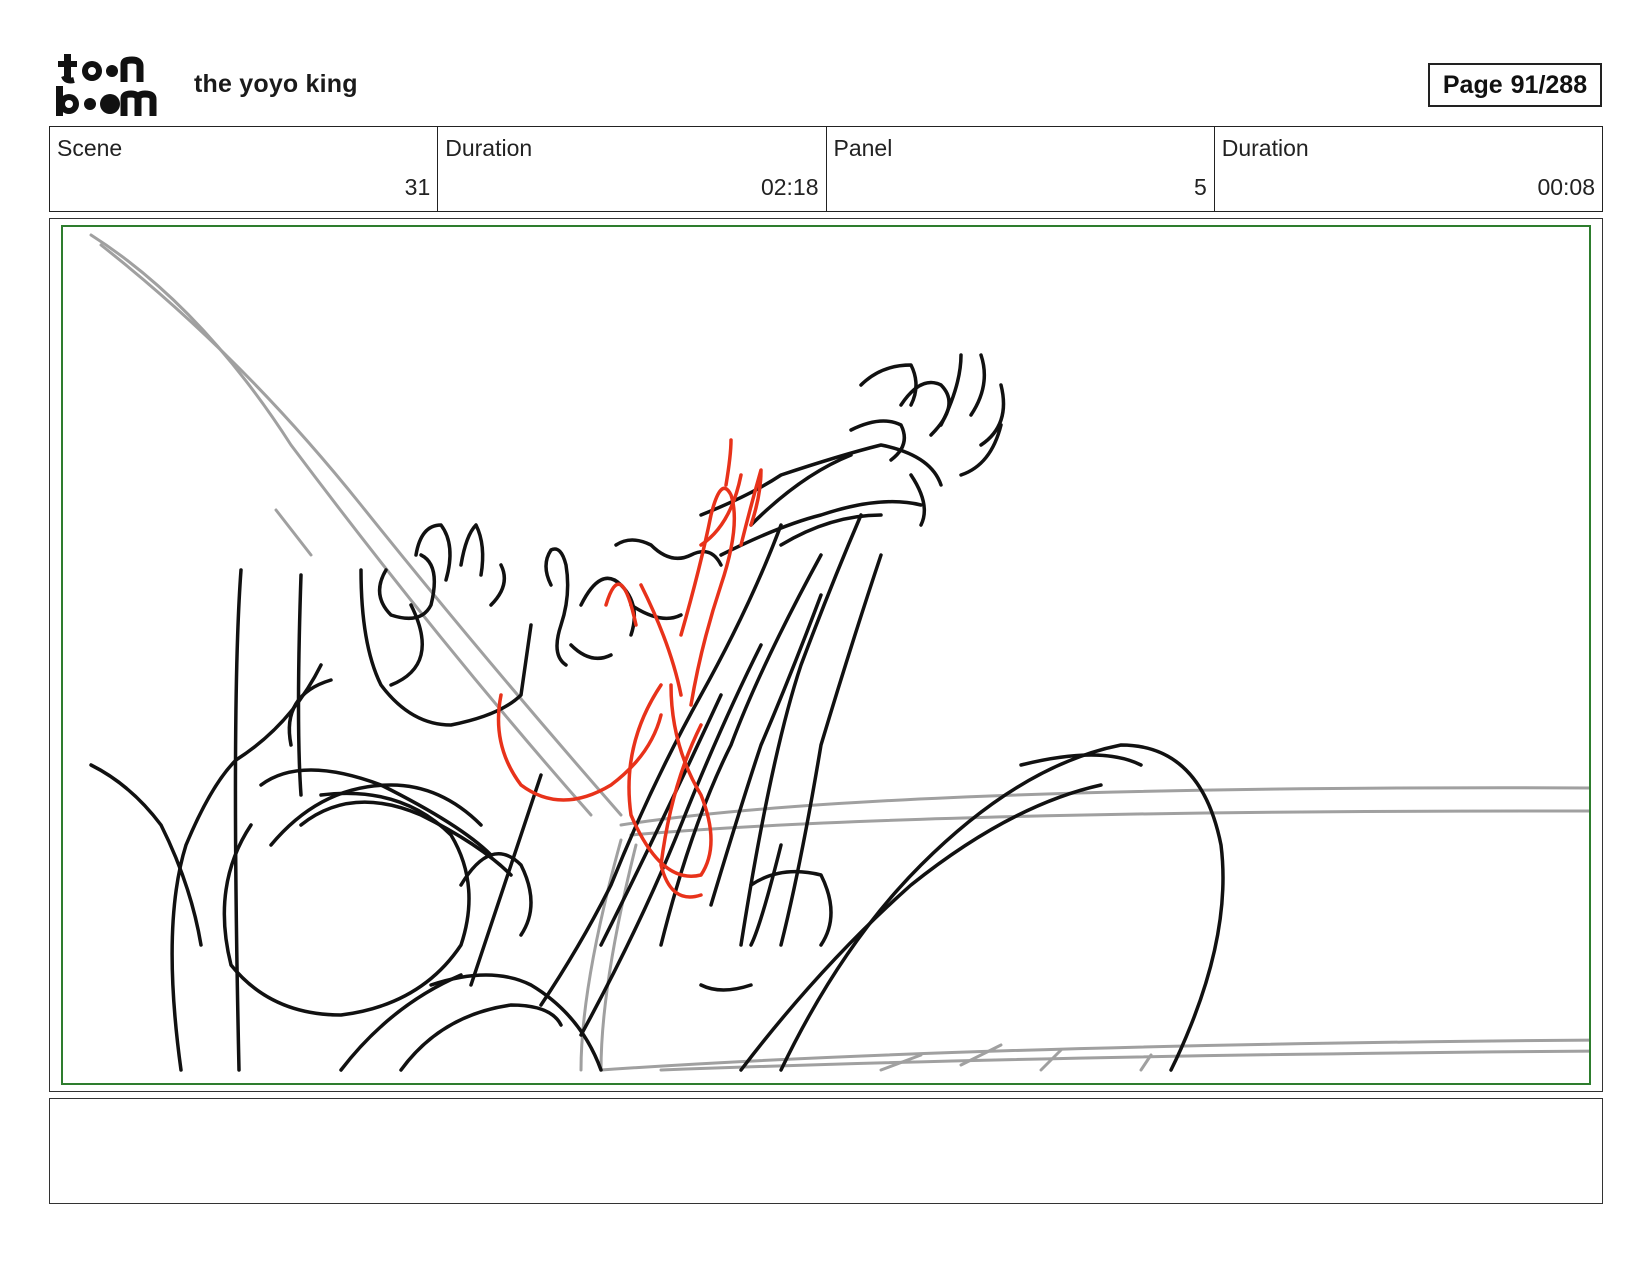 This screenshot has height=1275, width=1650. I want to click on page-number: 91/288, so click(1549, 84).